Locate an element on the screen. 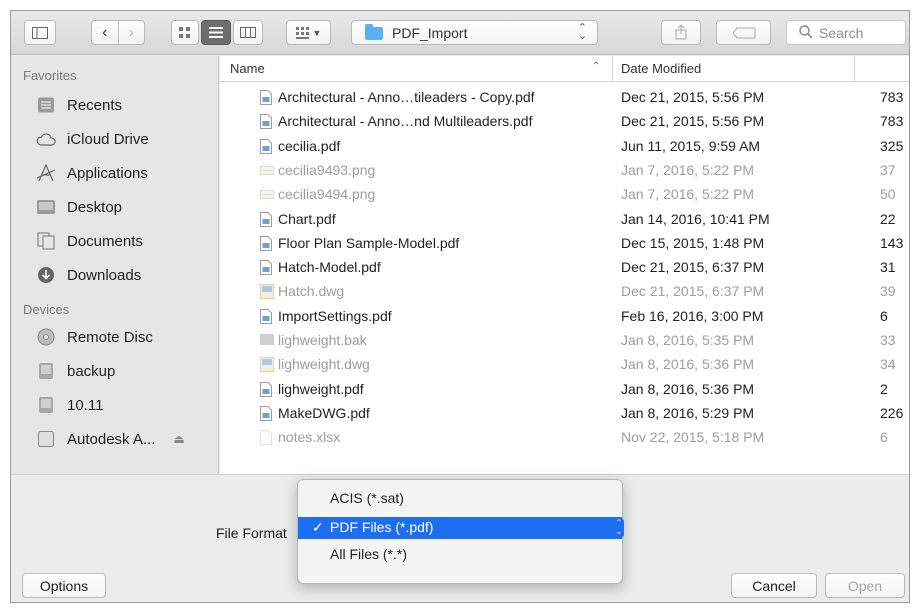 The width and height of the screenshot is (921, 611). file-size: 226 is located at coordinates (892, 412).